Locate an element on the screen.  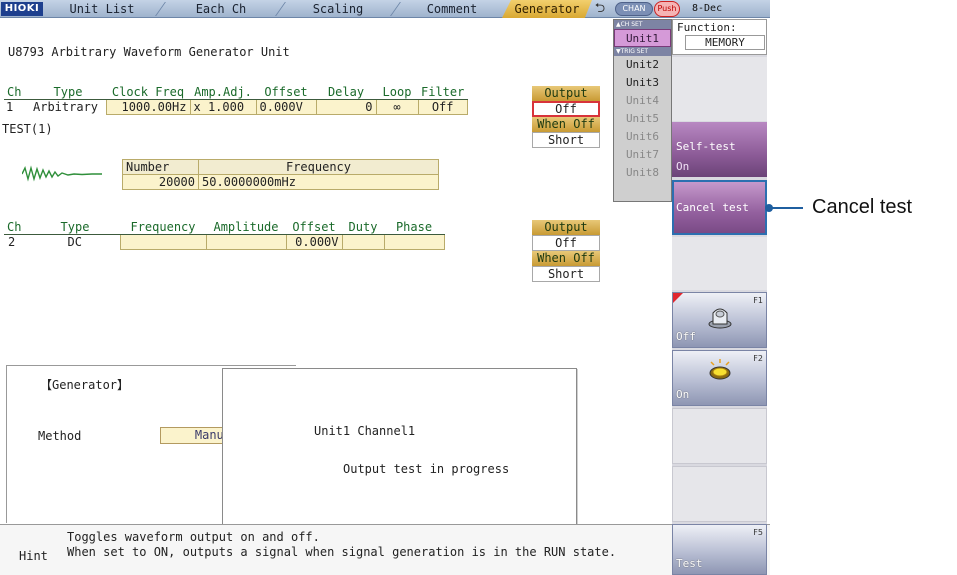
f1-number: F1 is located at coordinates (758, 300).